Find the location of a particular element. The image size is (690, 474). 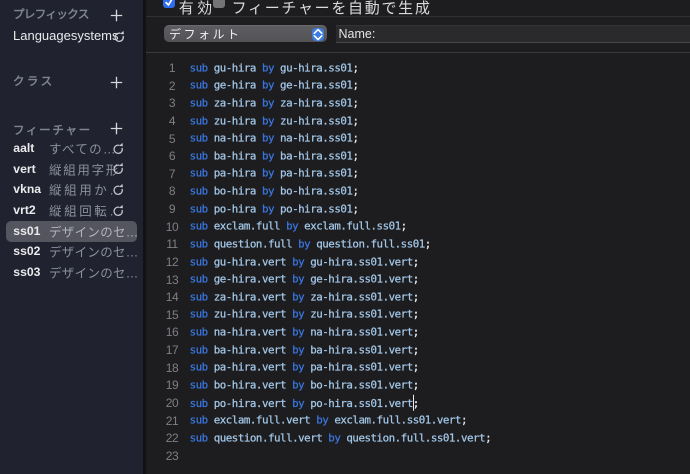

code-text: sub ba-hira.vert by ba-hira.ss01.vert; is located at coordinates (304, 350).